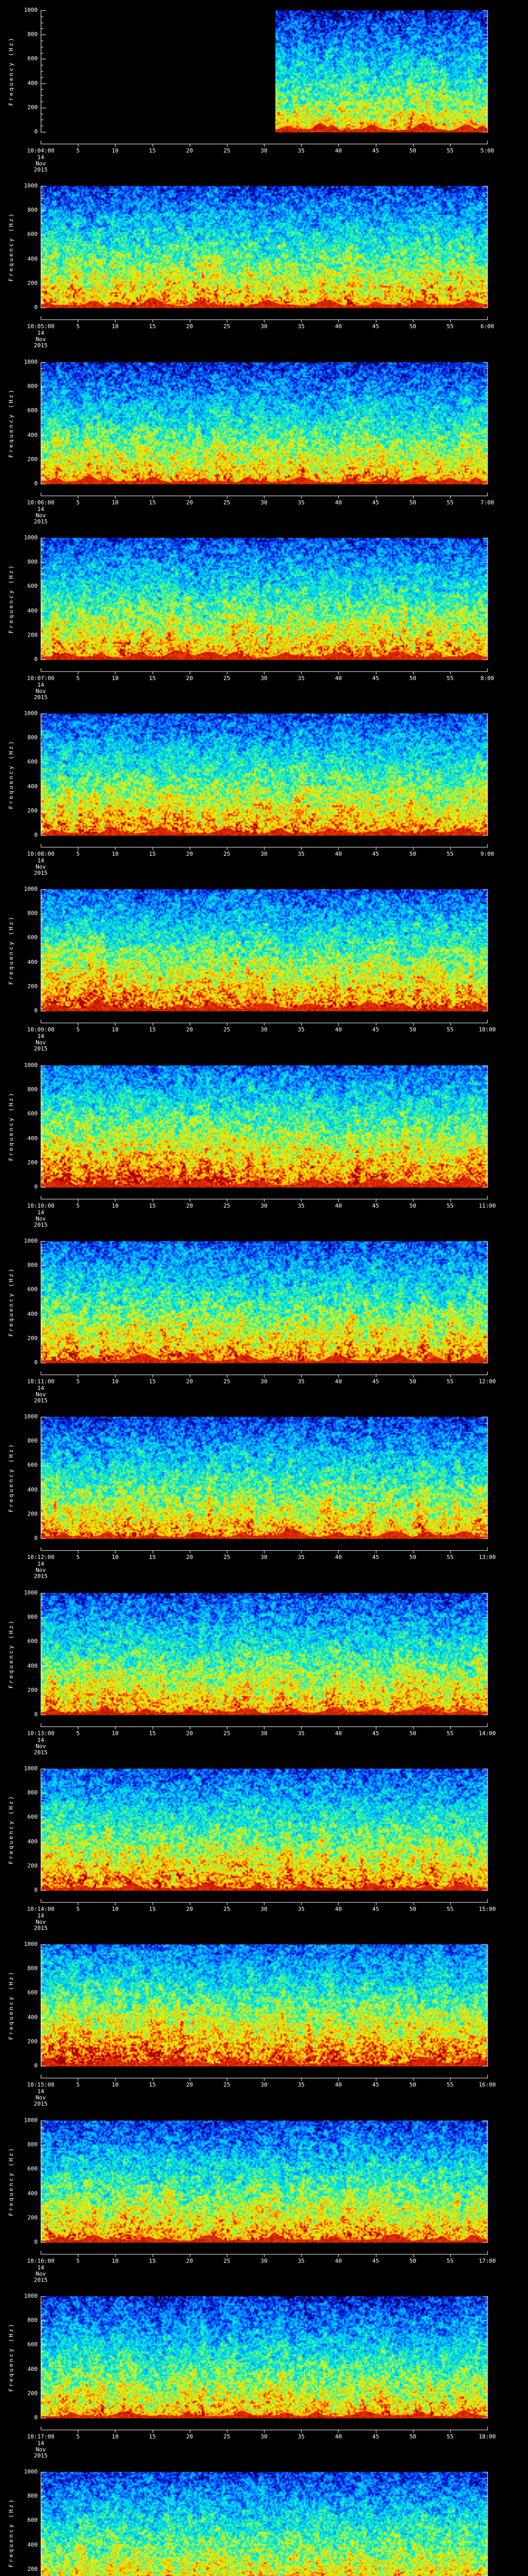 The image size is (528, 2576). Describe the element at coordinates (41, 326) in the screenshot. I see `x-start-label: 10:05:00` at that location.